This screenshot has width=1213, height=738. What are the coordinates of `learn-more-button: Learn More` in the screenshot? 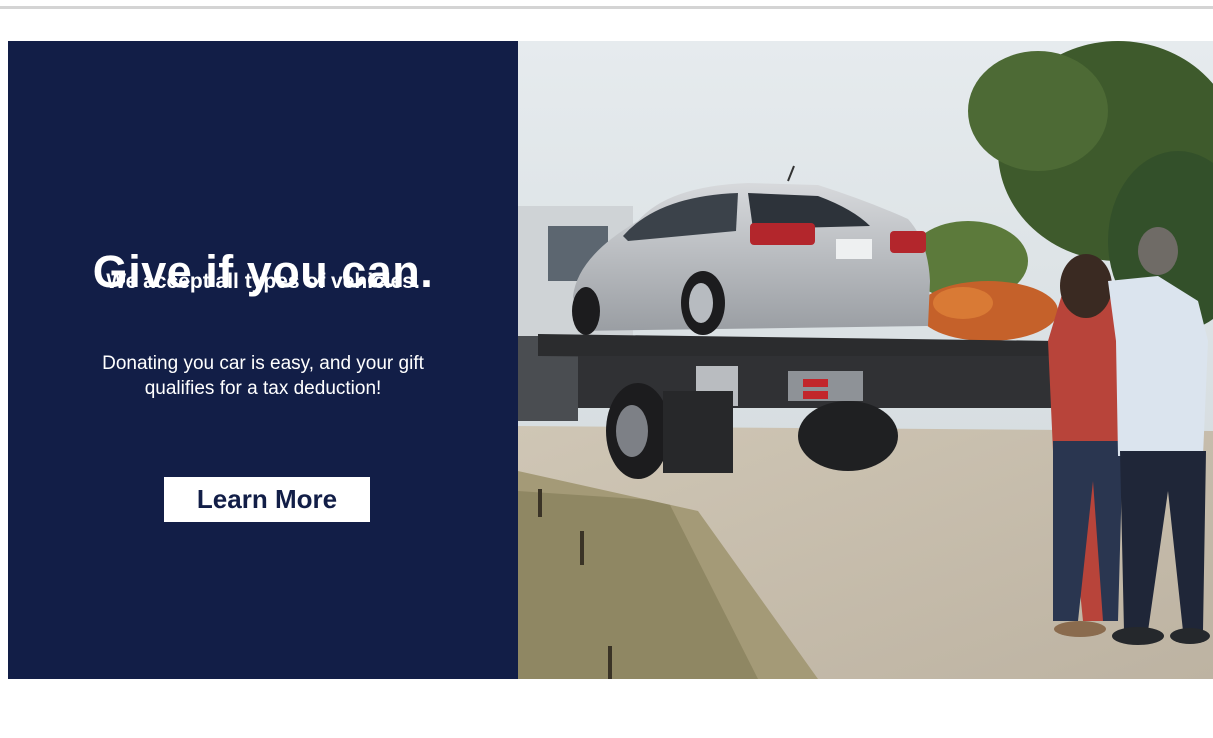 It's located at (267, 499).